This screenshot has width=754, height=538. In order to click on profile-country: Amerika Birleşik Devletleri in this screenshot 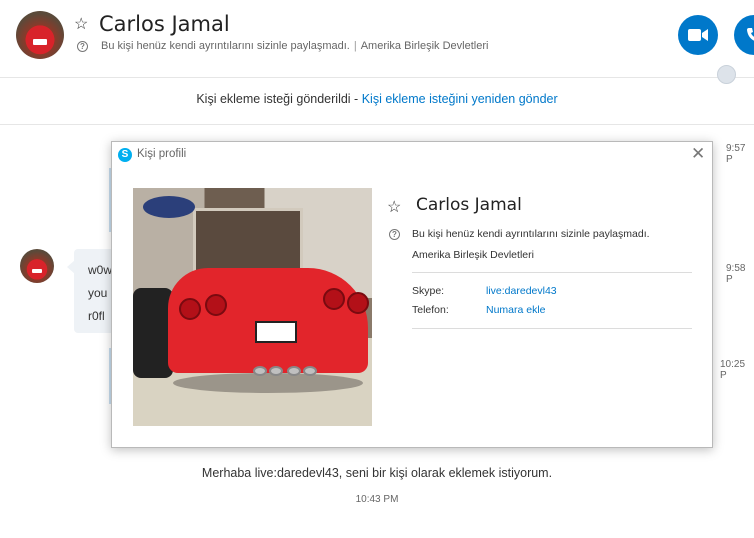, I will do `click(473, 255)`.